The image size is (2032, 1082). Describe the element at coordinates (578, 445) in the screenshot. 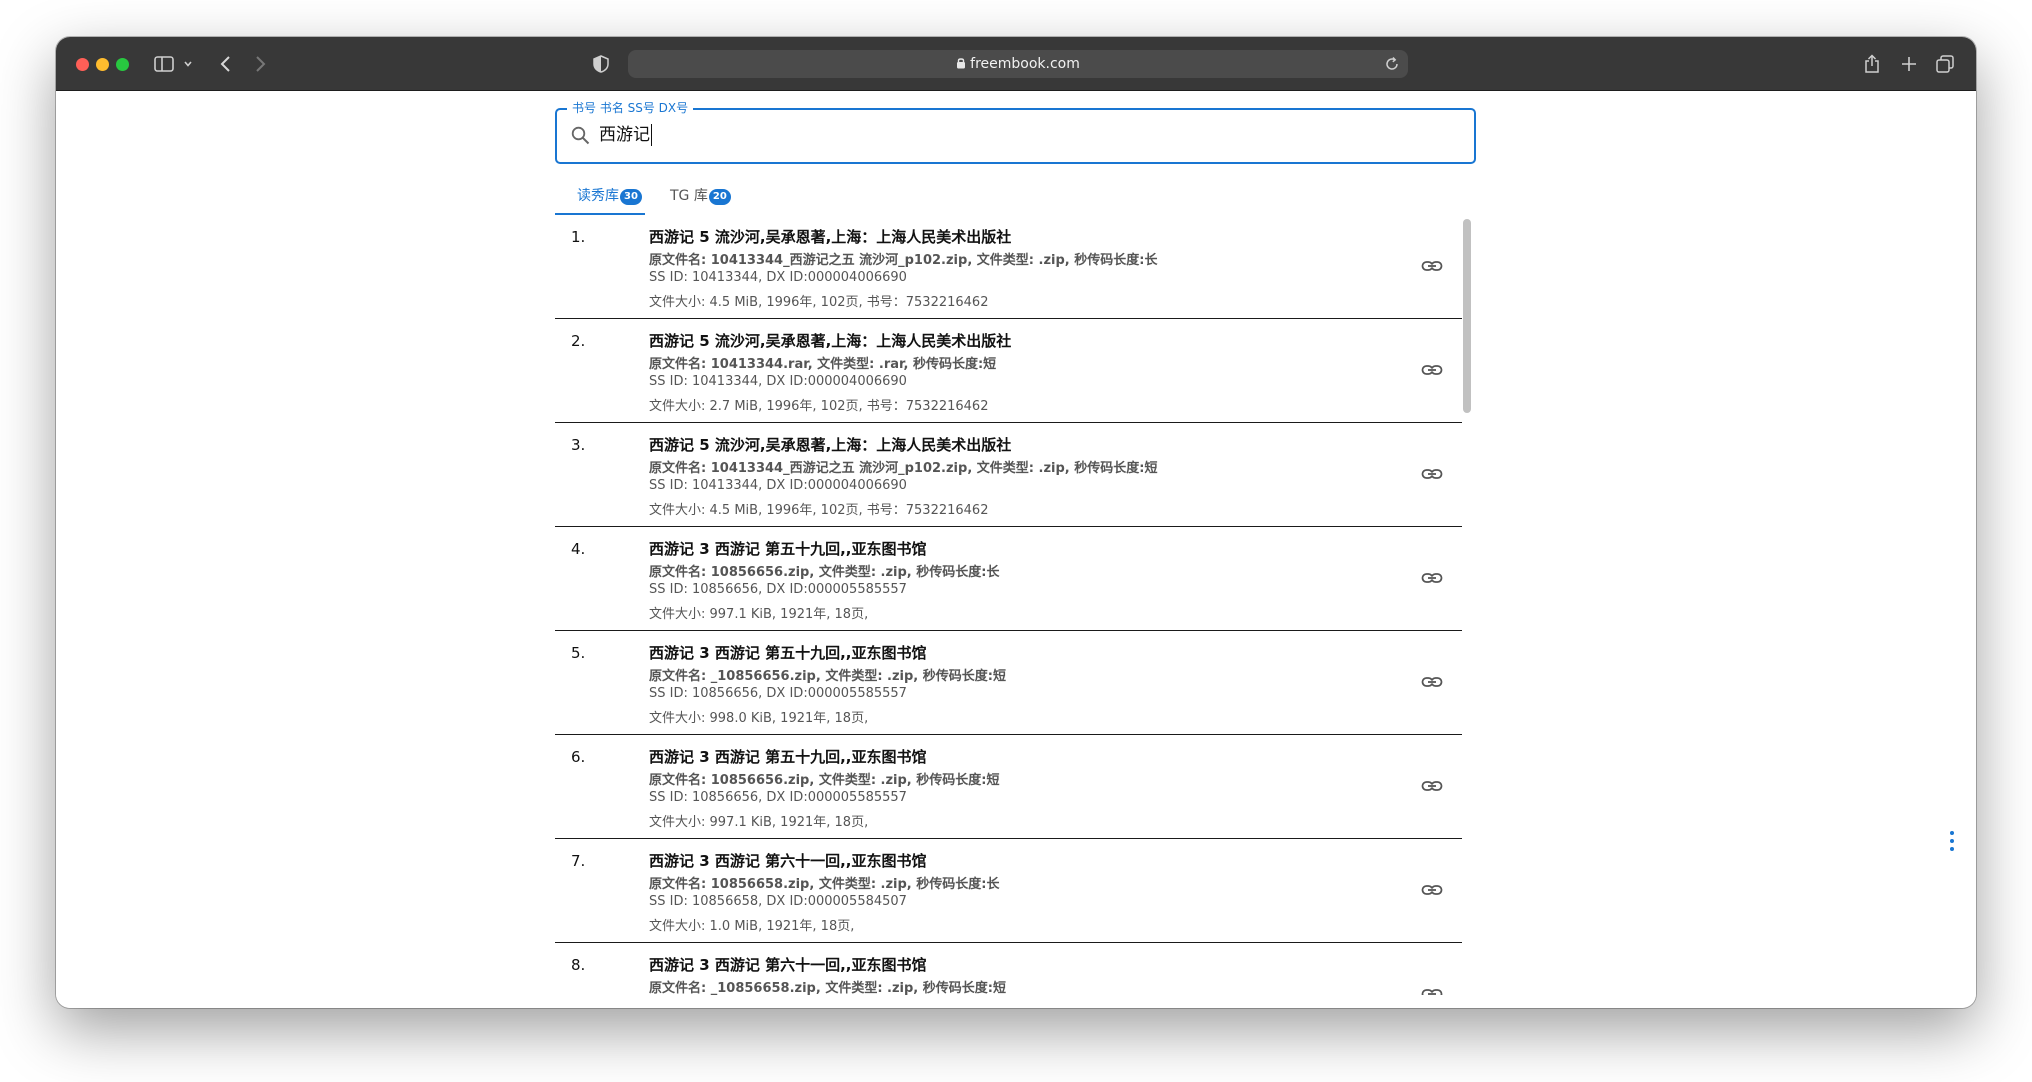

I see `item-number: 3.` at that location.